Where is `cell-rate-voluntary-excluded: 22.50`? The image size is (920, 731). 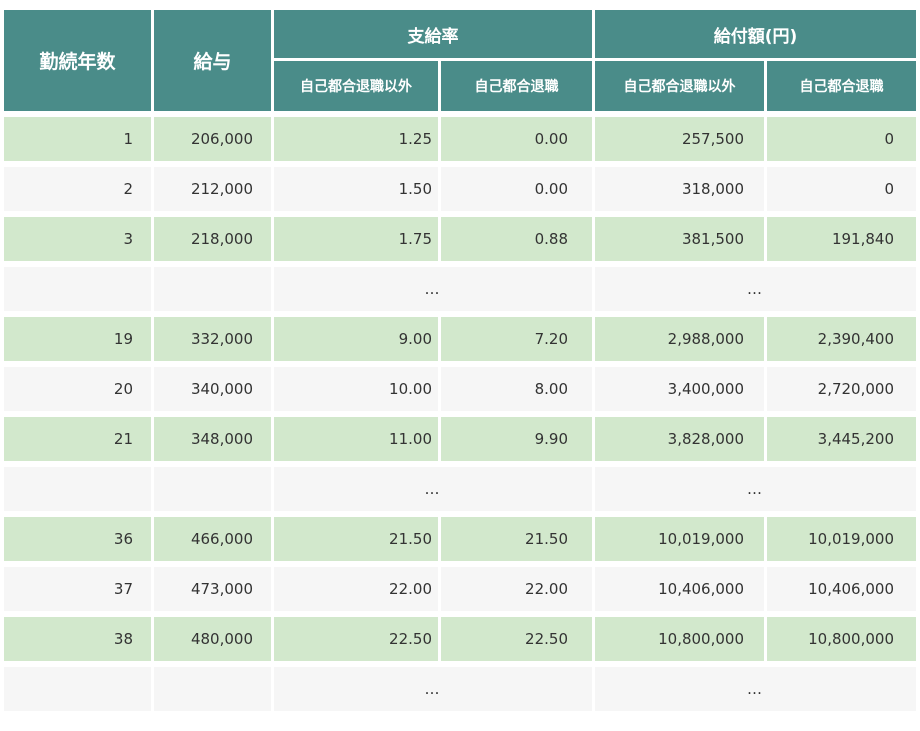
cell-rate-voluntary-excluded: 22.50 is located at coordinates (356, 639).